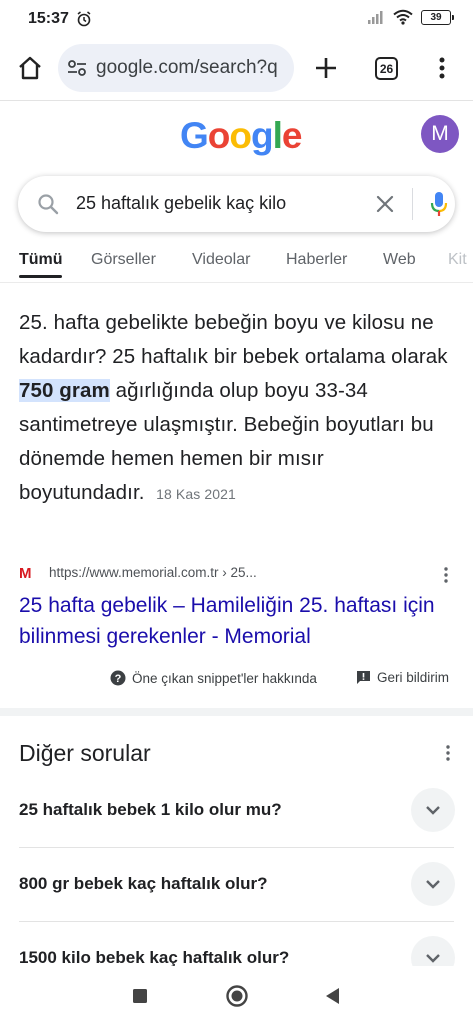 The image size is (473, 1024). What do you see at coordinates (412, 204) in the screenshot?
I see `search-separator` at bounding box center [412, 204].